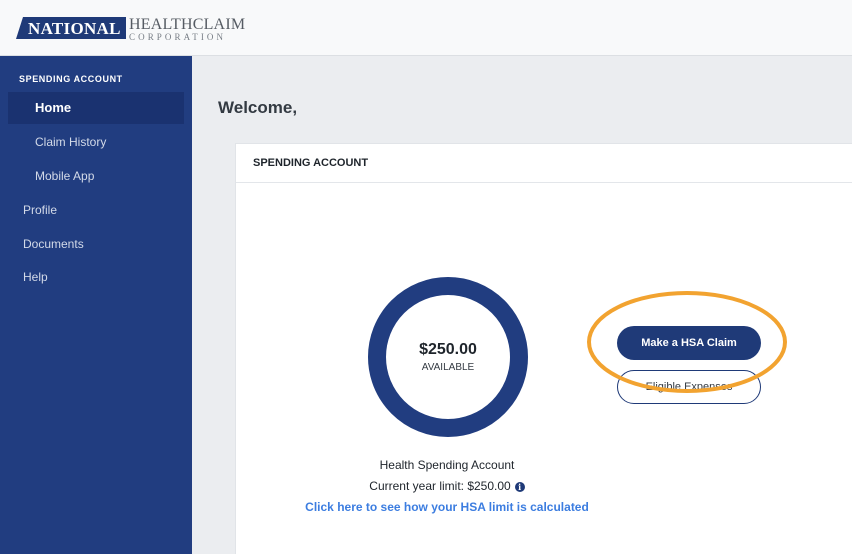  What do you see at coordinates (71, 142) in the screenshot?
I see `sidebar-item-label: Claim History` at bounding box center [71, 142].